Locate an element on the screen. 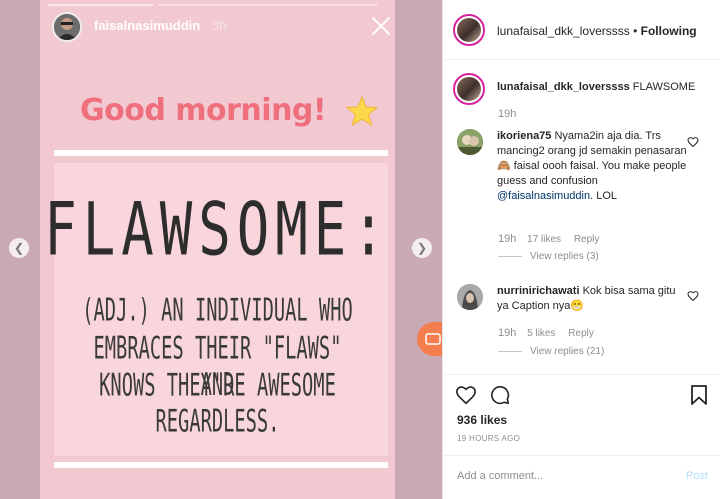 The height and width of the screenshot is (499, 720). caption-text: FLAWSOME is located at coordinates (664, 87).